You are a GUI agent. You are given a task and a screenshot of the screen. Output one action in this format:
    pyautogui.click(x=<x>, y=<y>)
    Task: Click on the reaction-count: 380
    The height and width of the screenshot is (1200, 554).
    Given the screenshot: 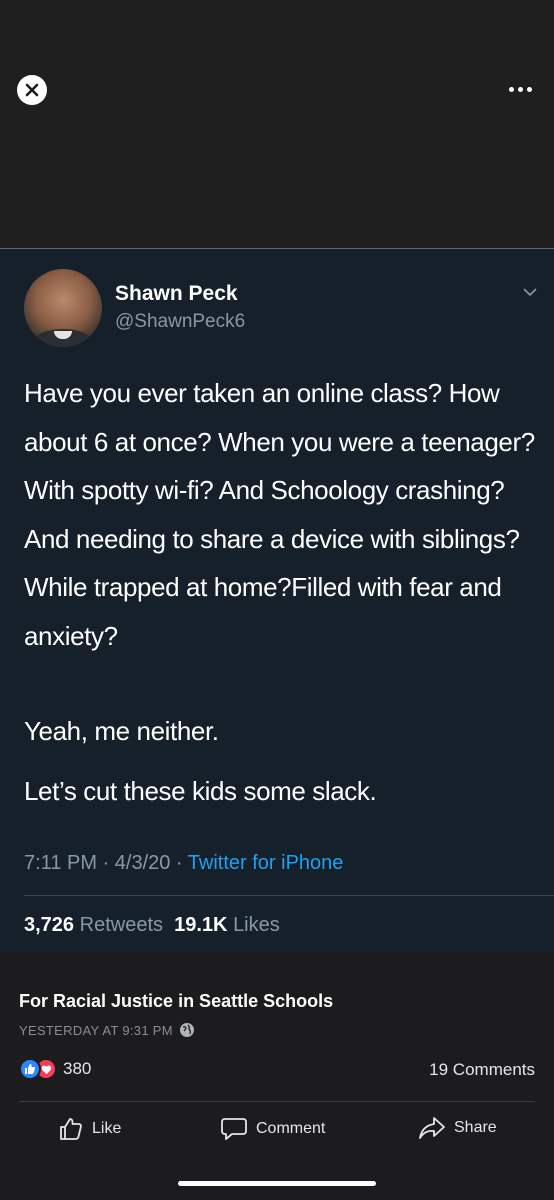 What is the action you would take?
    pyautogui.click(x=77, y=1068)
    